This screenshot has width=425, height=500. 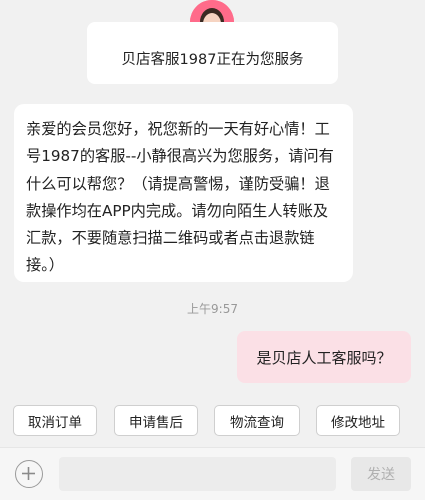 What do you see at coordinates (55, 420) in the screenshot?
I see `quick-reply-cancel-order: 取消订单` at bounding box center [55, 420].